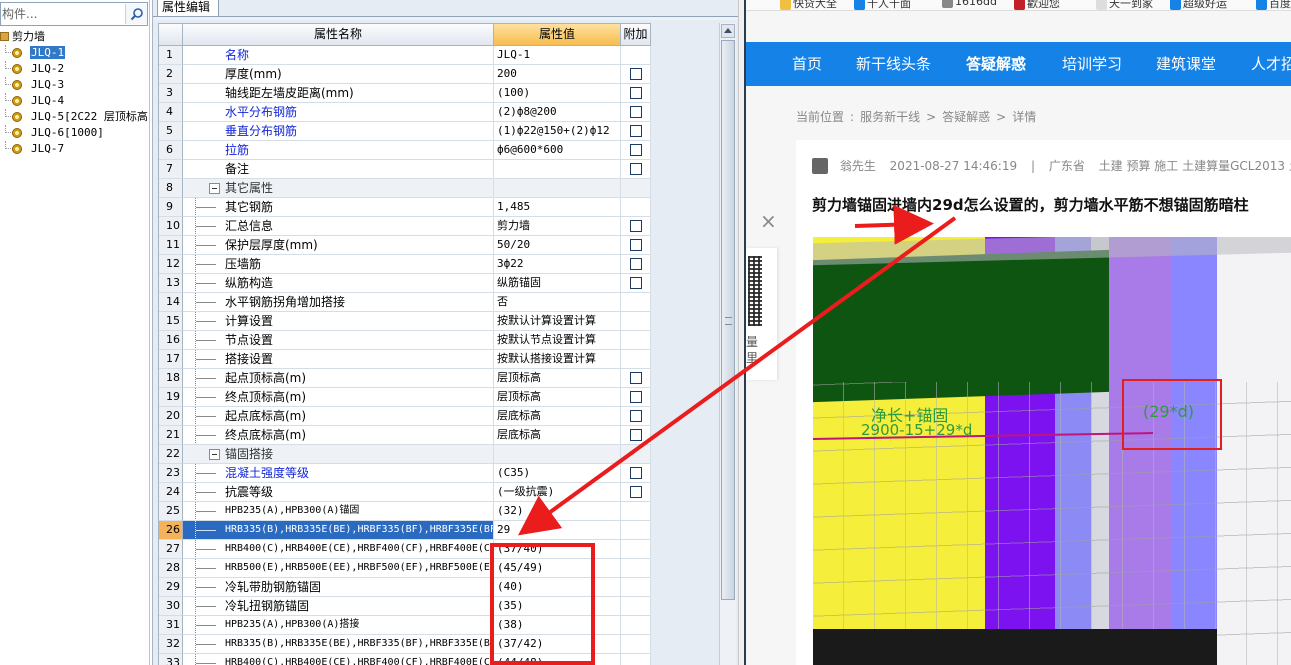 This screenshot has width=1291, height=665. I want to click on nav-item: 答疑解惑, so click(996, 64).